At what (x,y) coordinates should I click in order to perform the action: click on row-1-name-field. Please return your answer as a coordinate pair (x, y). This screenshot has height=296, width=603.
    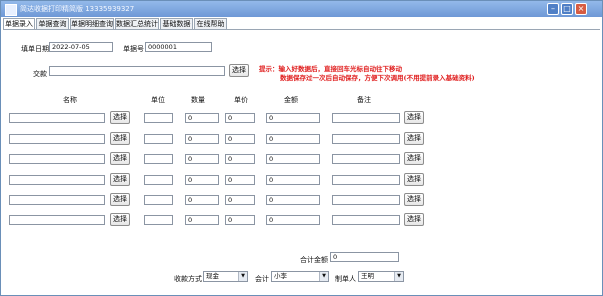
    Looking at the image, I should click on (57, 118).